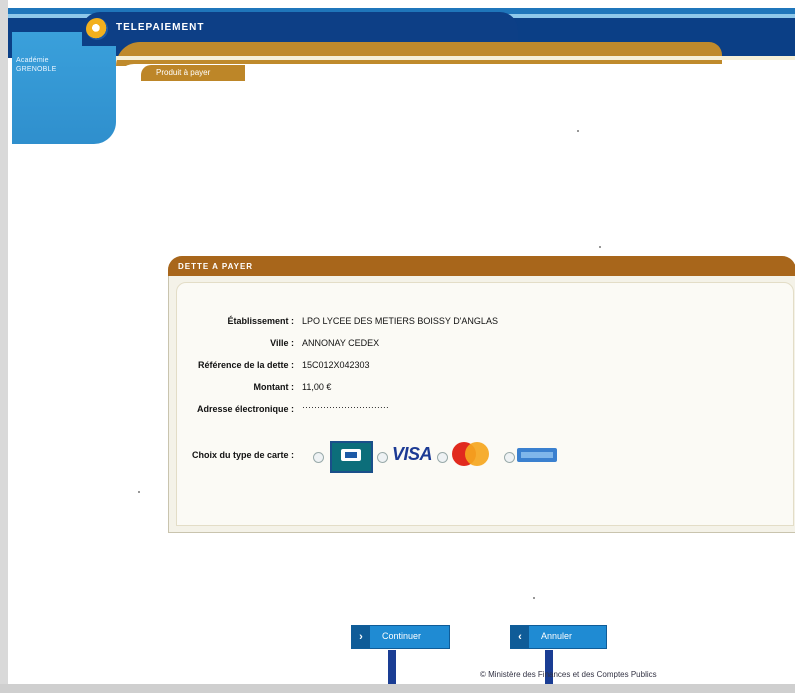 The image size is (795, 693). What do you see at coordinates (274, 387) in the screenshot?
I see `montant-label: Montant :` at bounding box center [274, 387].